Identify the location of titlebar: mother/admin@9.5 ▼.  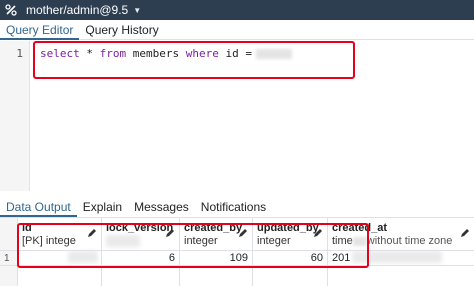
(237, 10).